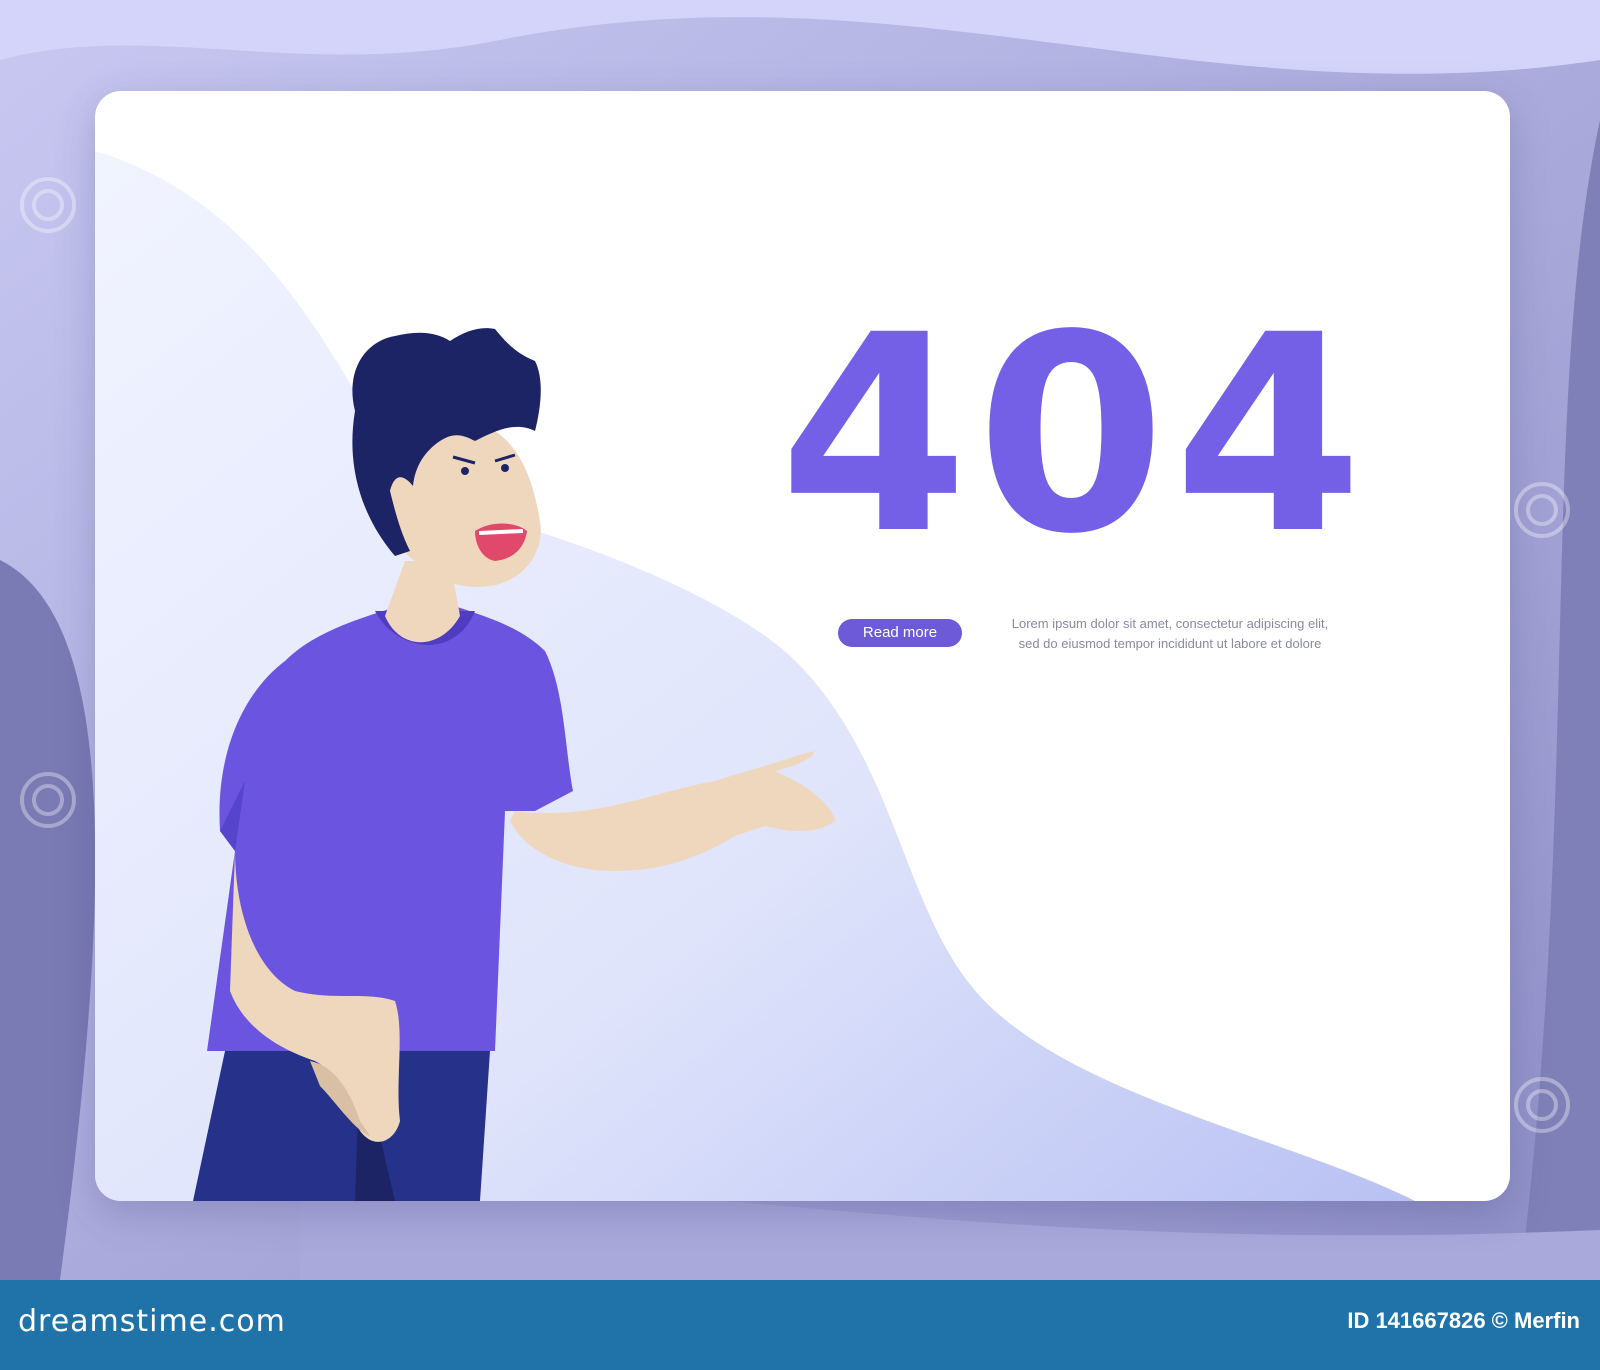 This screenshot has height=1370, width=1600. I want to click on image-id: ID 141667826 © Merfin, so click(1463, 1320).